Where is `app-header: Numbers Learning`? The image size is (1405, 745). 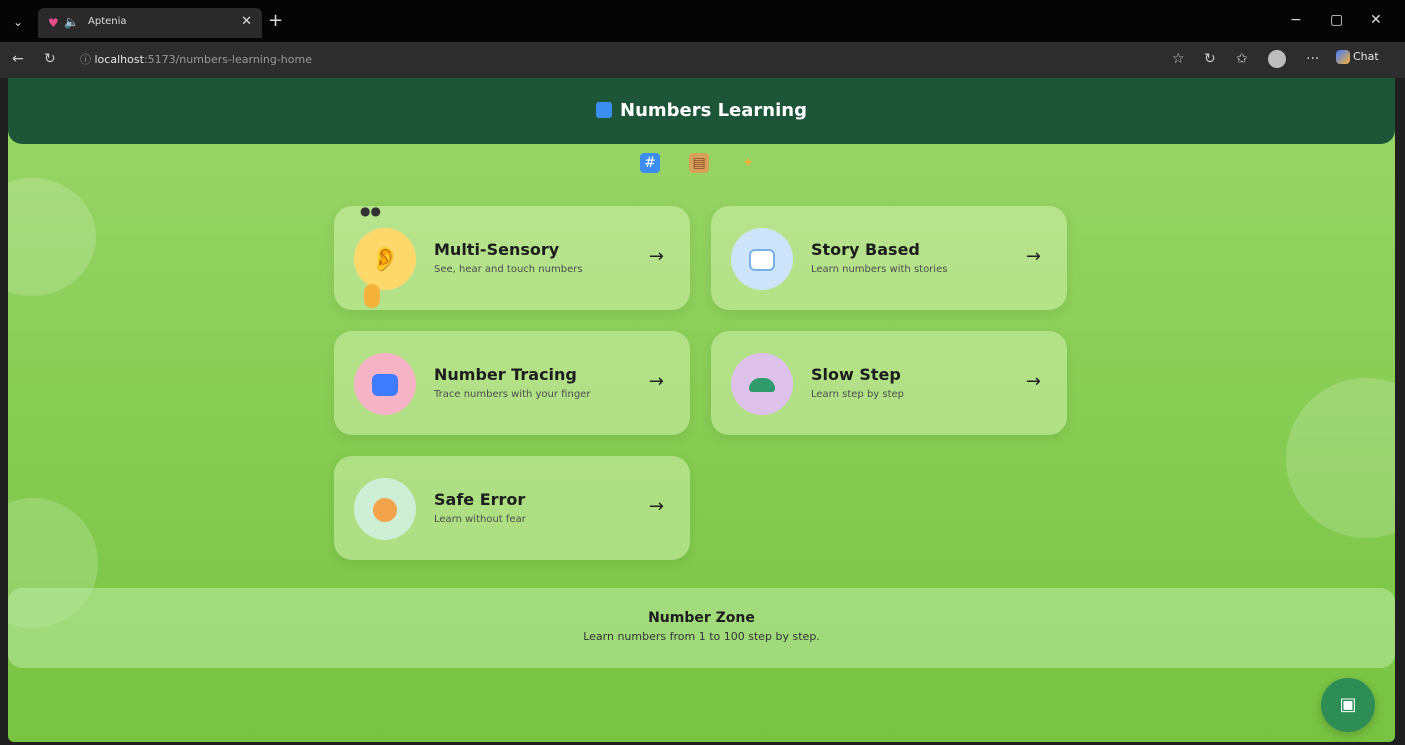
app-header: Numbers Learning is located at coordinates (701, 111).